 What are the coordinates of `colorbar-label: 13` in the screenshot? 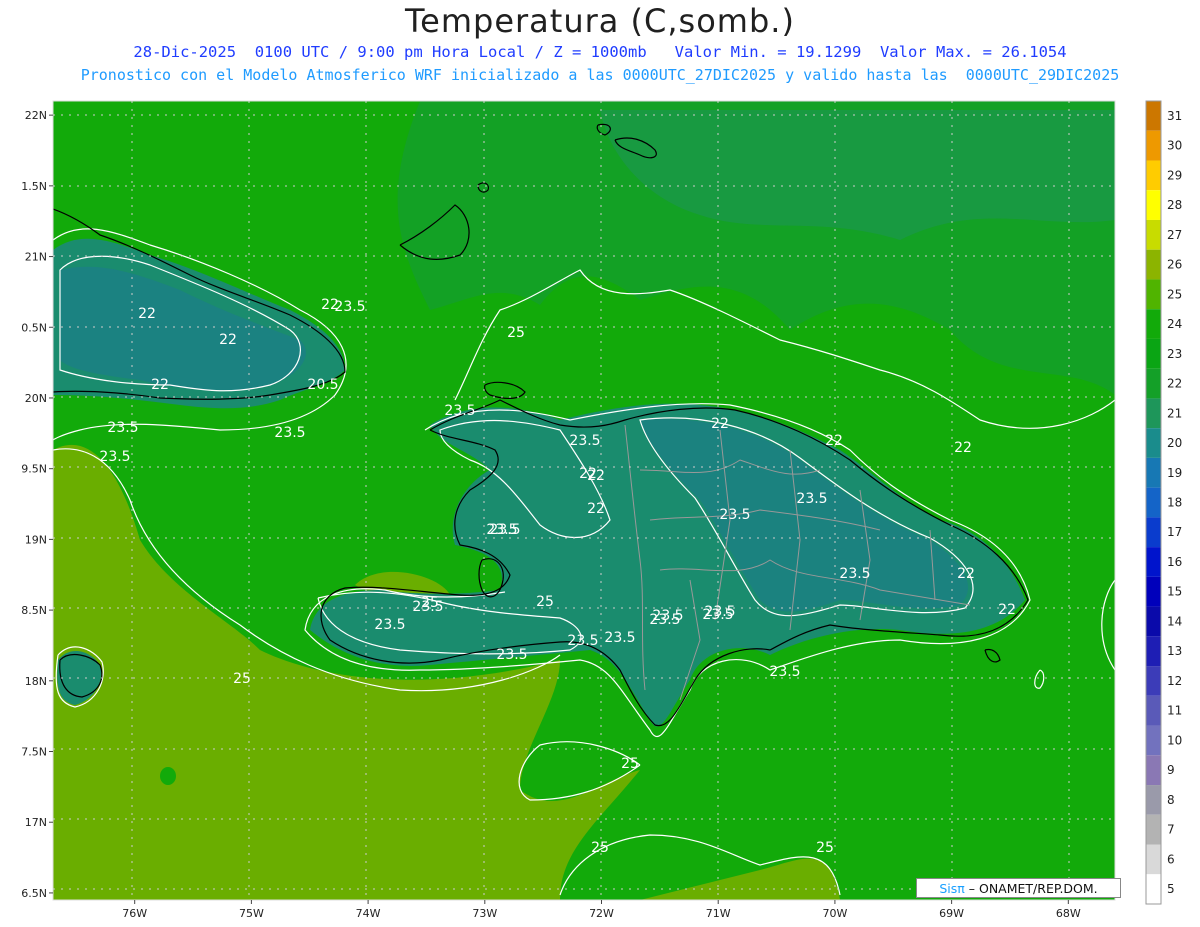 It's located at (1174, 651).